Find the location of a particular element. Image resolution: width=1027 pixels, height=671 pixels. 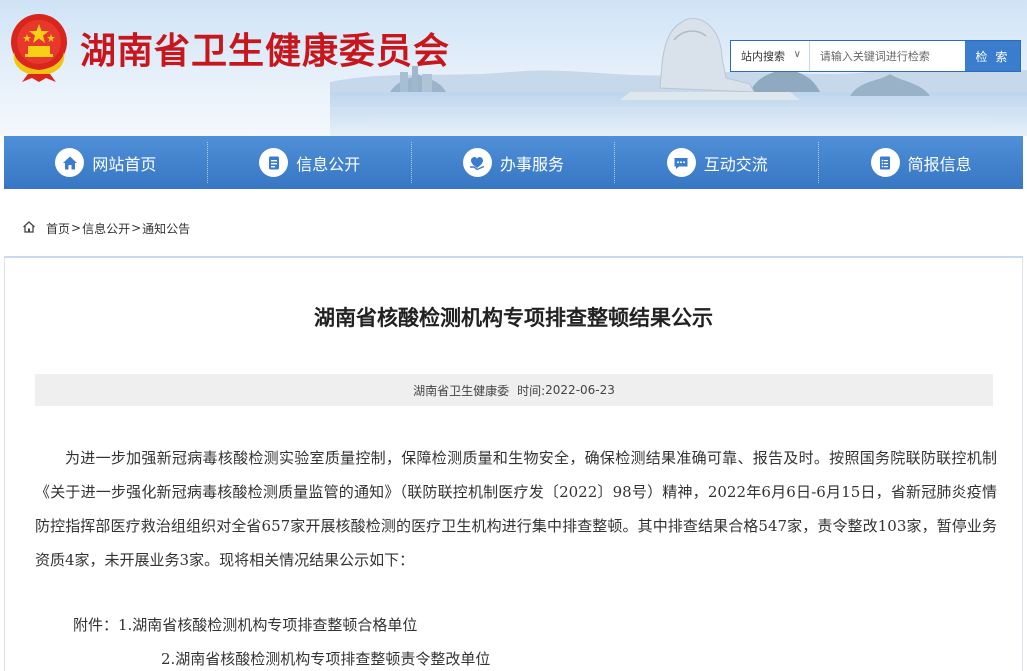

search-scope-select: 站内搜索 ∨ is located at coordinates (770, 56).